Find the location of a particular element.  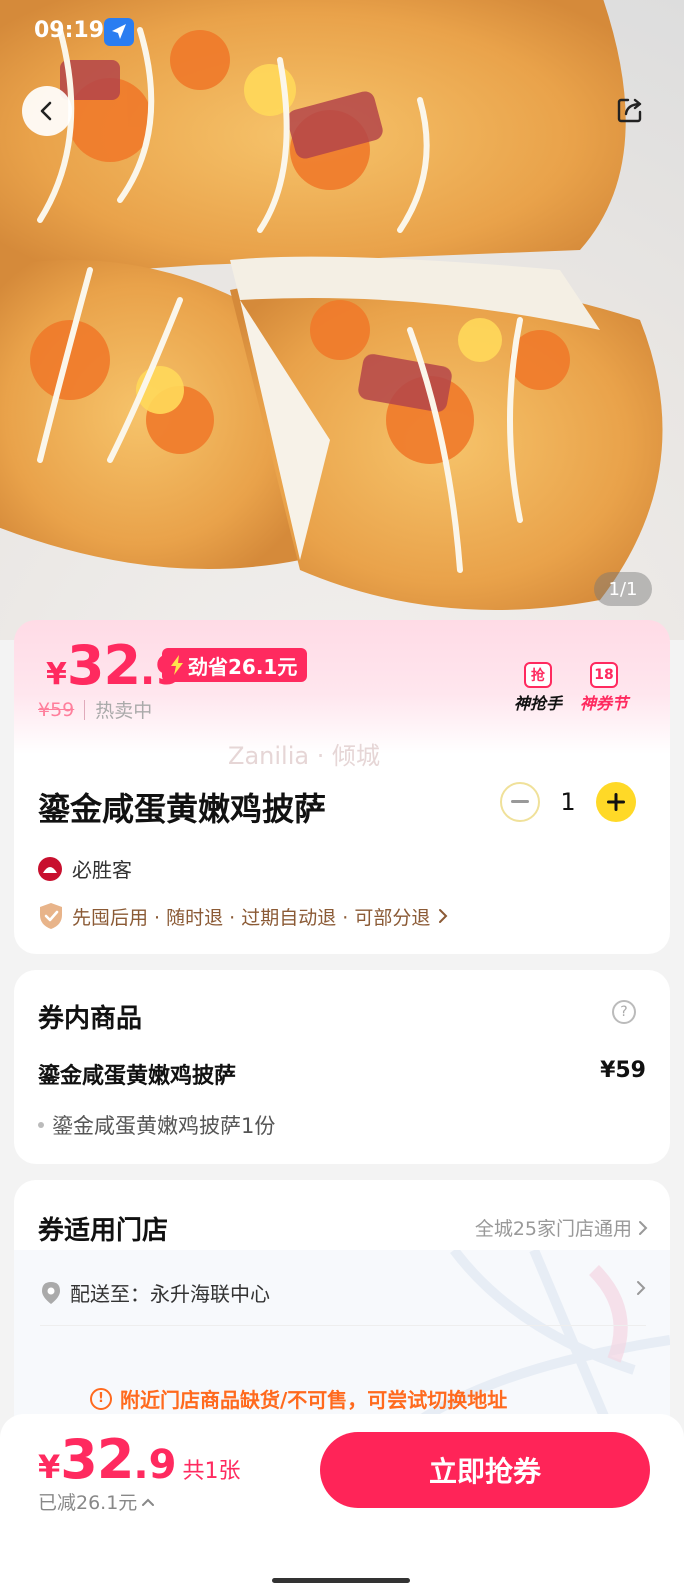

location-pin-icon is located at coordinates (51, 1292).